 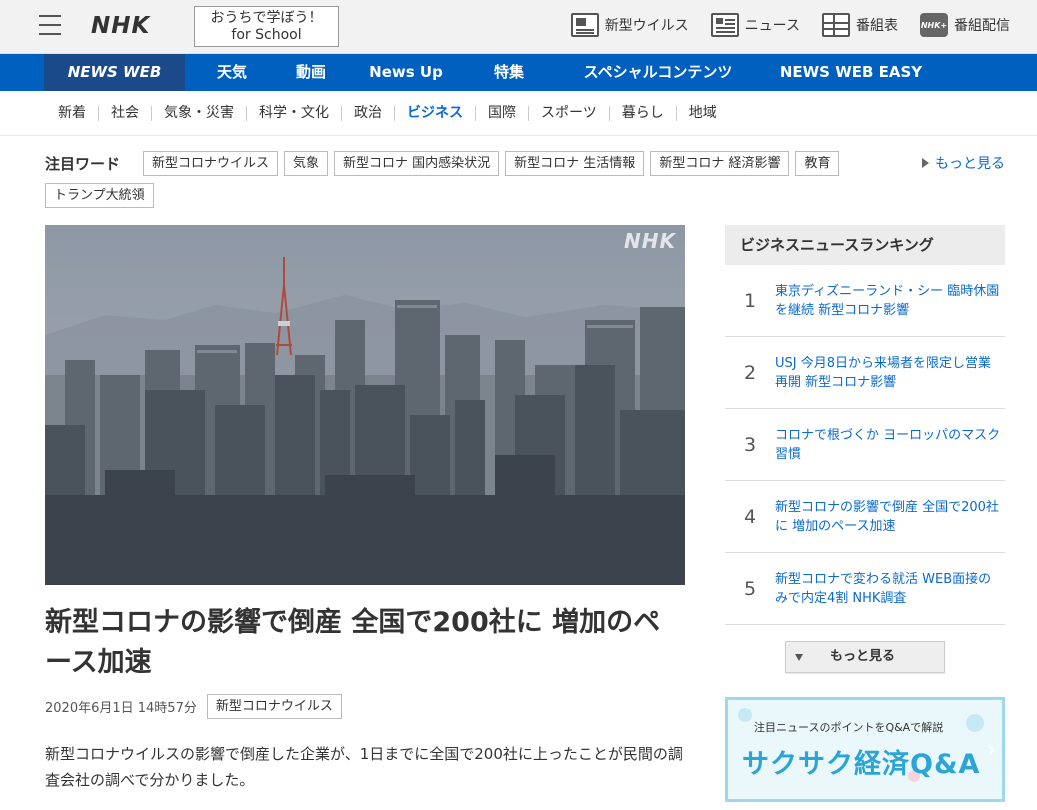 I want to click on category-life: 暮らし, so click(x=642, y=113).